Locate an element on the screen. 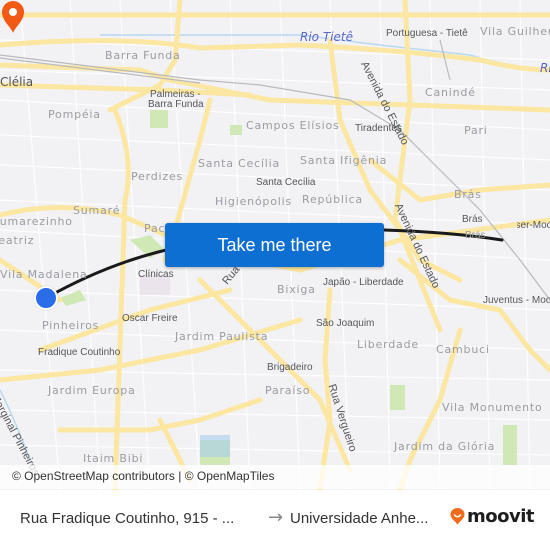  map-label-santa-cecilia: Santa Cecília is located at coordinates (239, 163).